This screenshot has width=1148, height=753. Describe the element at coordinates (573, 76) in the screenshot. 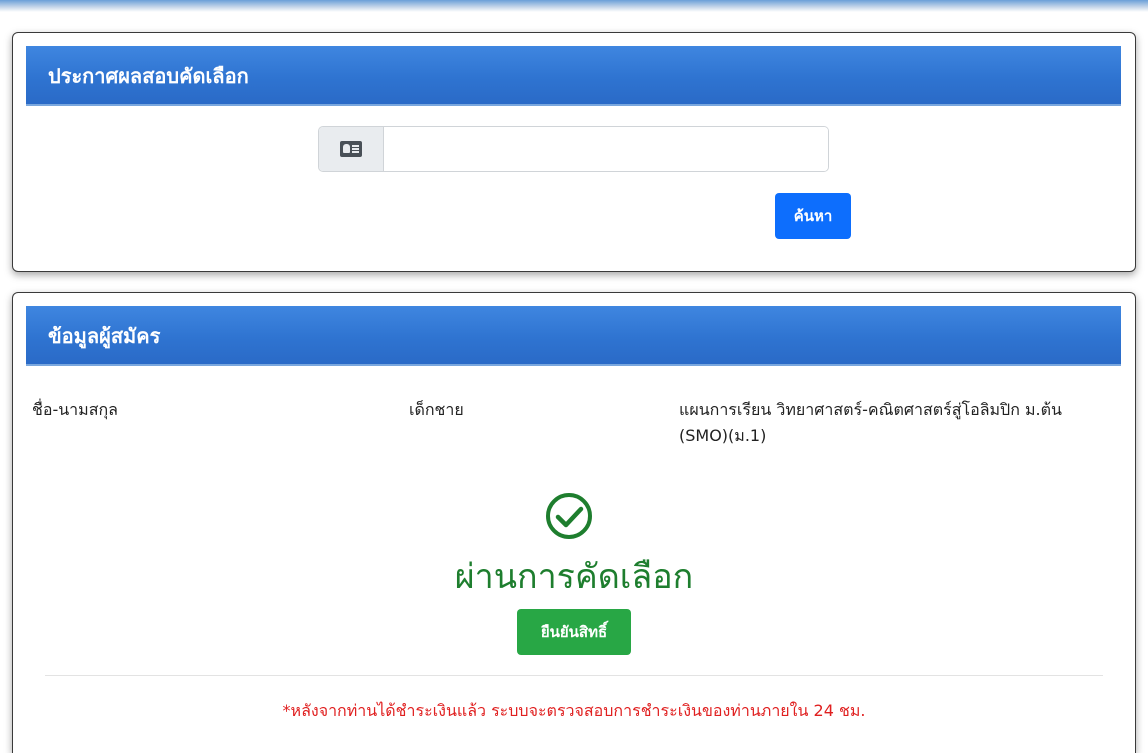

I see `search-card-title: ประกาศผลสอบคัดเลือก` at that location.